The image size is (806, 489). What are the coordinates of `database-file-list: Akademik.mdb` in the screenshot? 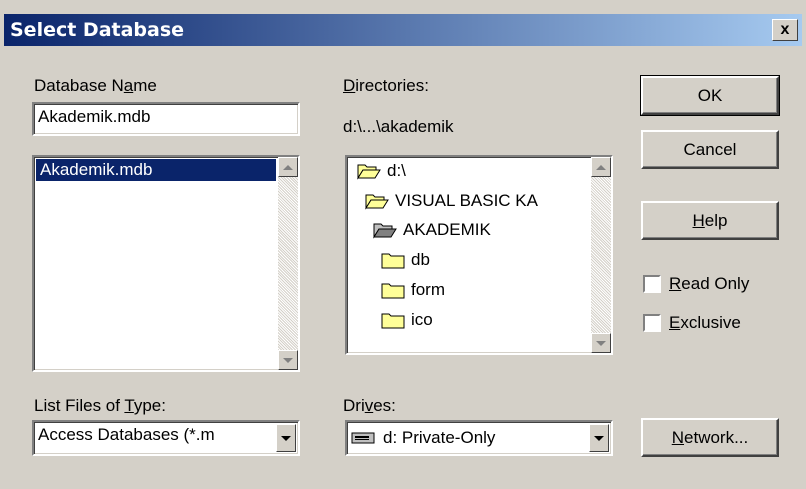 It's located at (166, 263).